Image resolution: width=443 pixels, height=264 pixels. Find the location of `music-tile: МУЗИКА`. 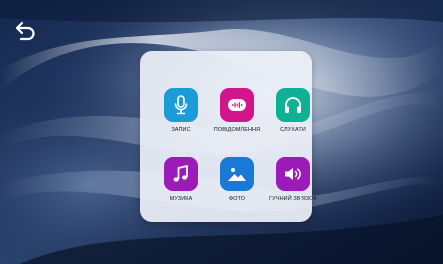

music-tile: МУЗИКА is located at coordinates (181, 189).